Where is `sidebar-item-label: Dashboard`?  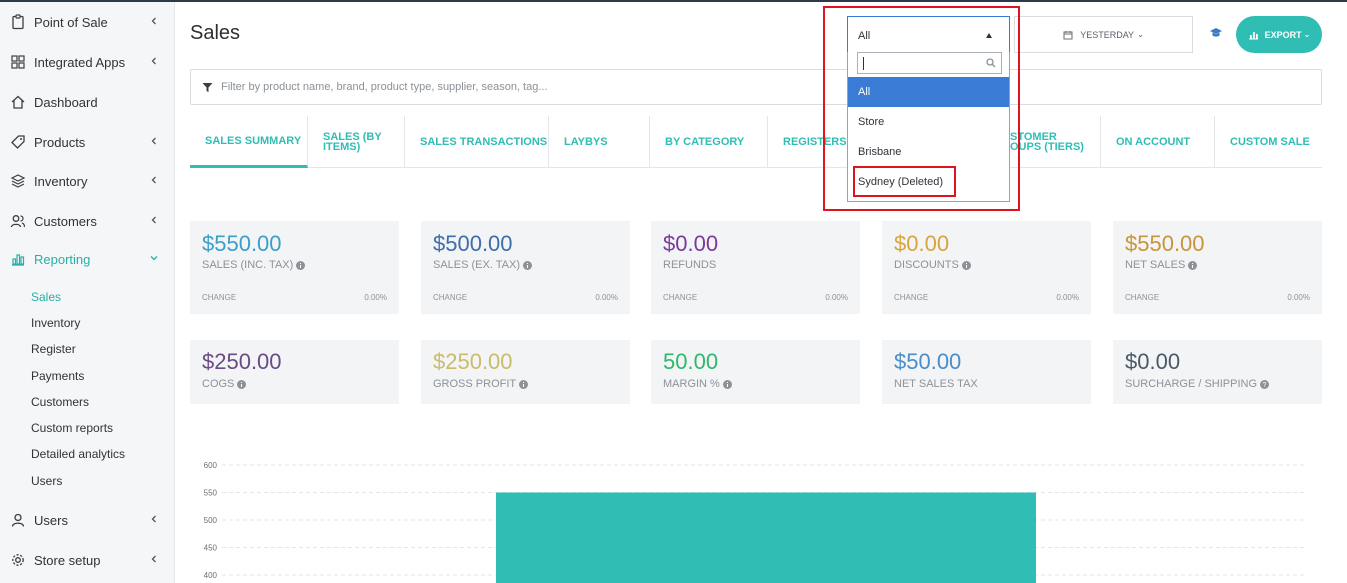
sidebar-item-label: Dashboard is located at coordinates (66, 102).